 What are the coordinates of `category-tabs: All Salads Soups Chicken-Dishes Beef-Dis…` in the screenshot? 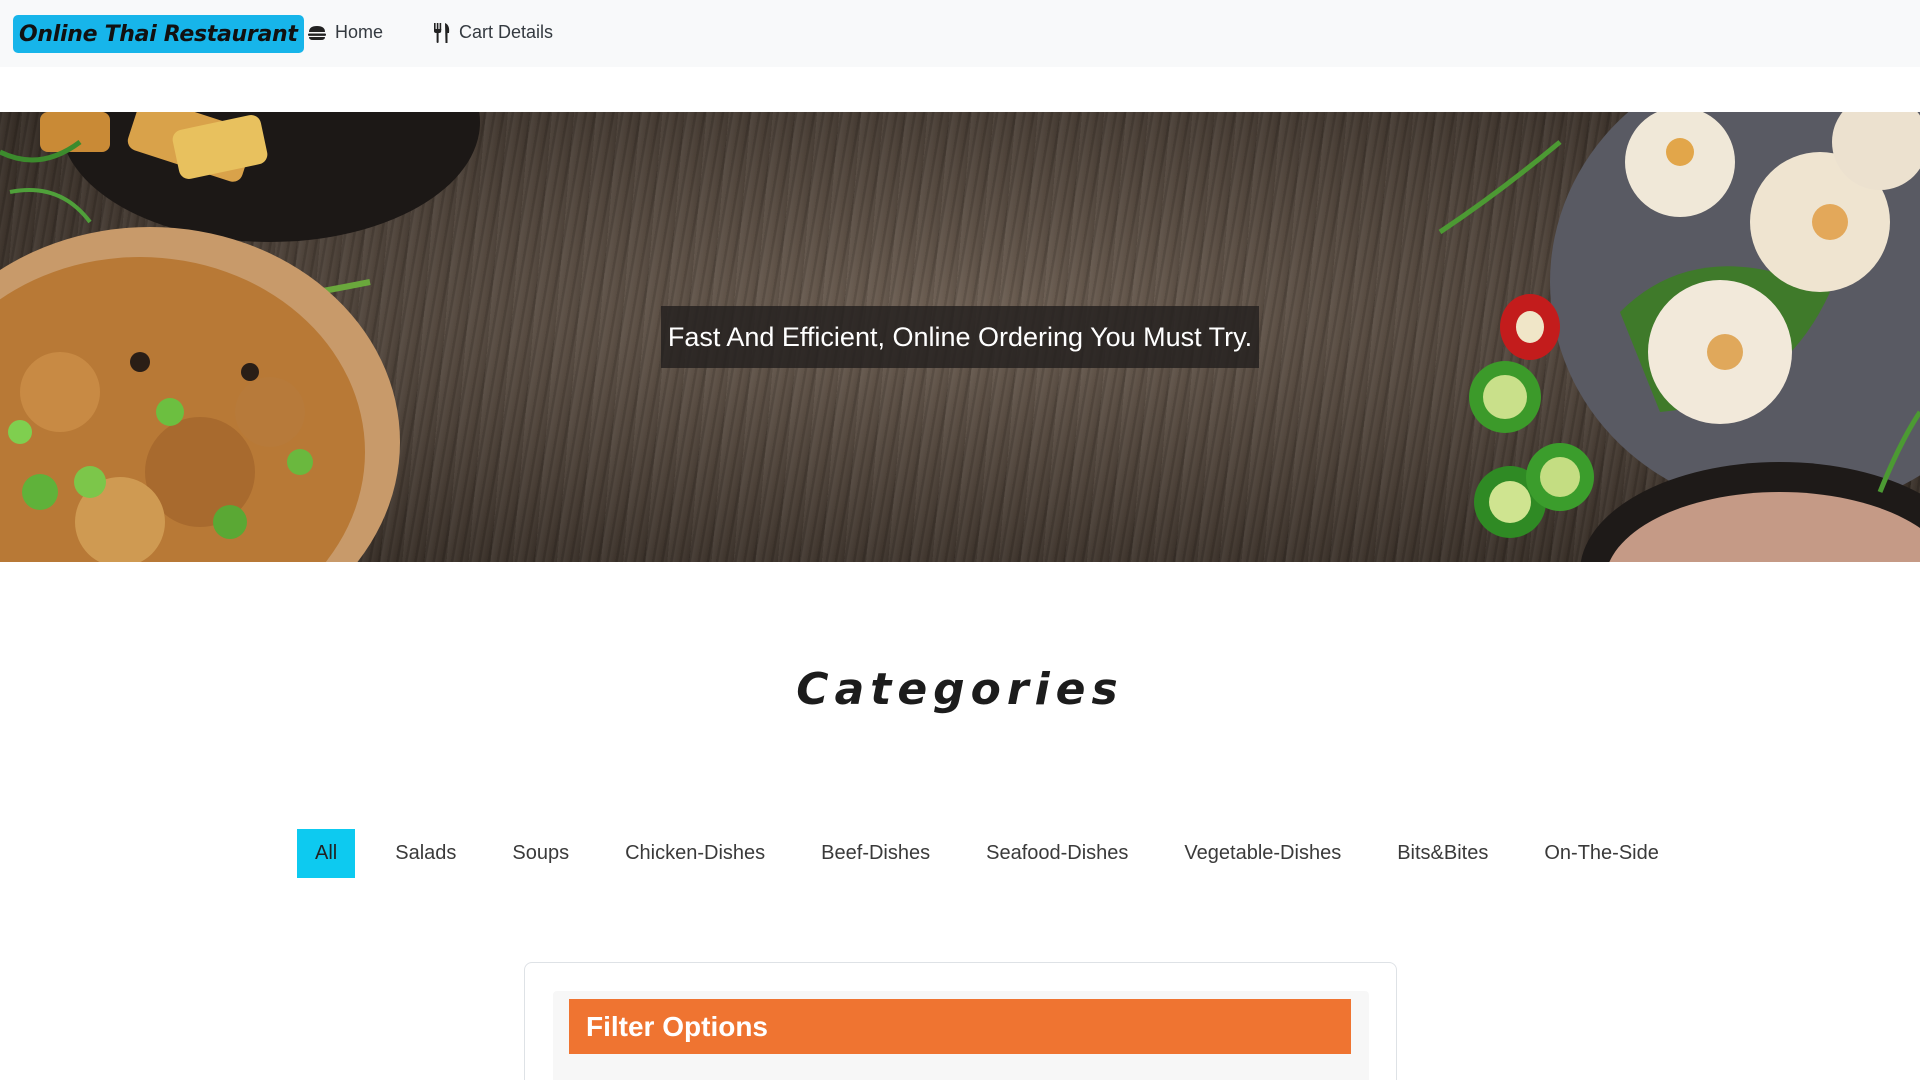 It's located at (1000, 853).